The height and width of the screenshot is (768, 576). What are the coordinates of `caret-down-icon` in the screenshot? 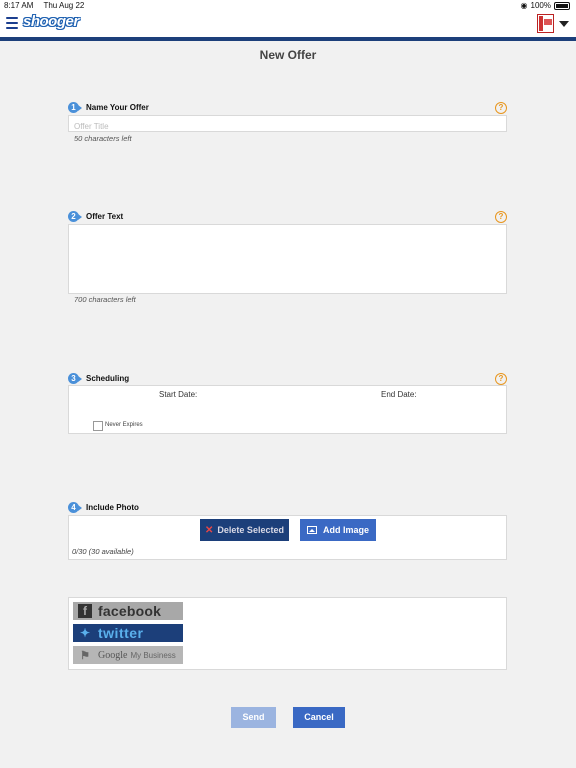 It's located at (564, 24).